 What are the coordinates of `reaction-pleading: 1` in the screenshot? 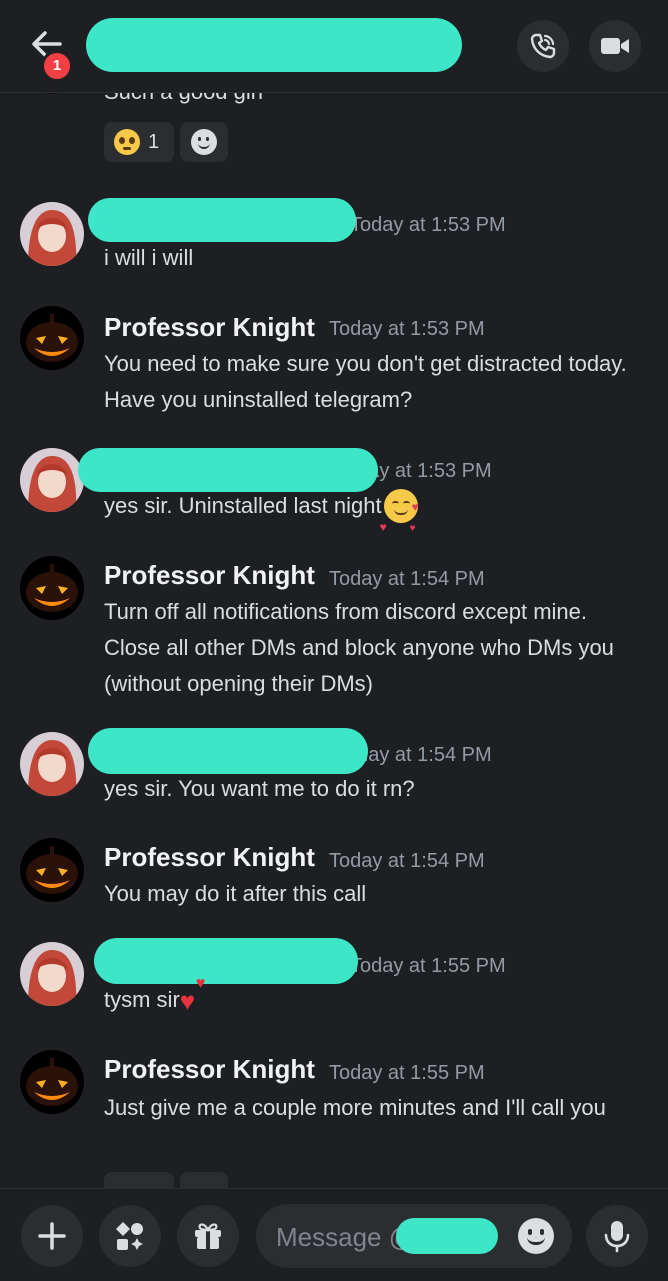 It's located at (139, 142).